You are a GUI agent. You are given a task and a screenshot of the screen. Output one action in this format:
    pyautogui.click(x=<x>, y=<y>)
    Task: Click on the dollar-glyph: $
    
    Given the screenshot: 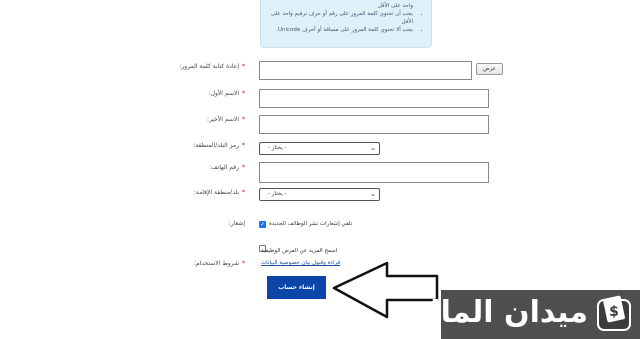 What is the action you would take?
    pyautogui.click(x=614, y=312)
    